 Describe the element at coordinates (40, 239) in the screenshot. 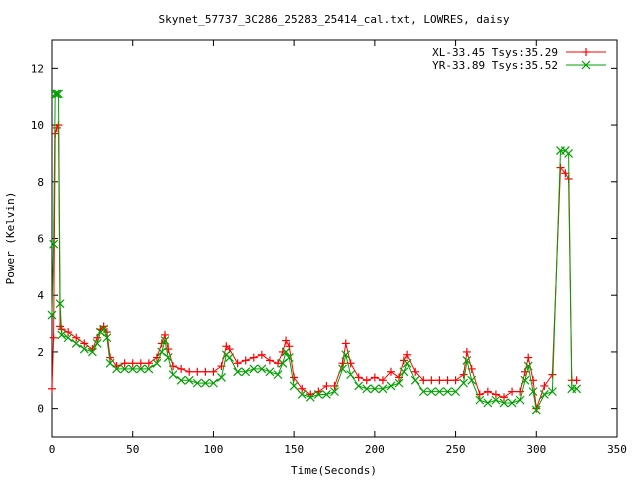

I see `y-tick-label: 6` at that location.